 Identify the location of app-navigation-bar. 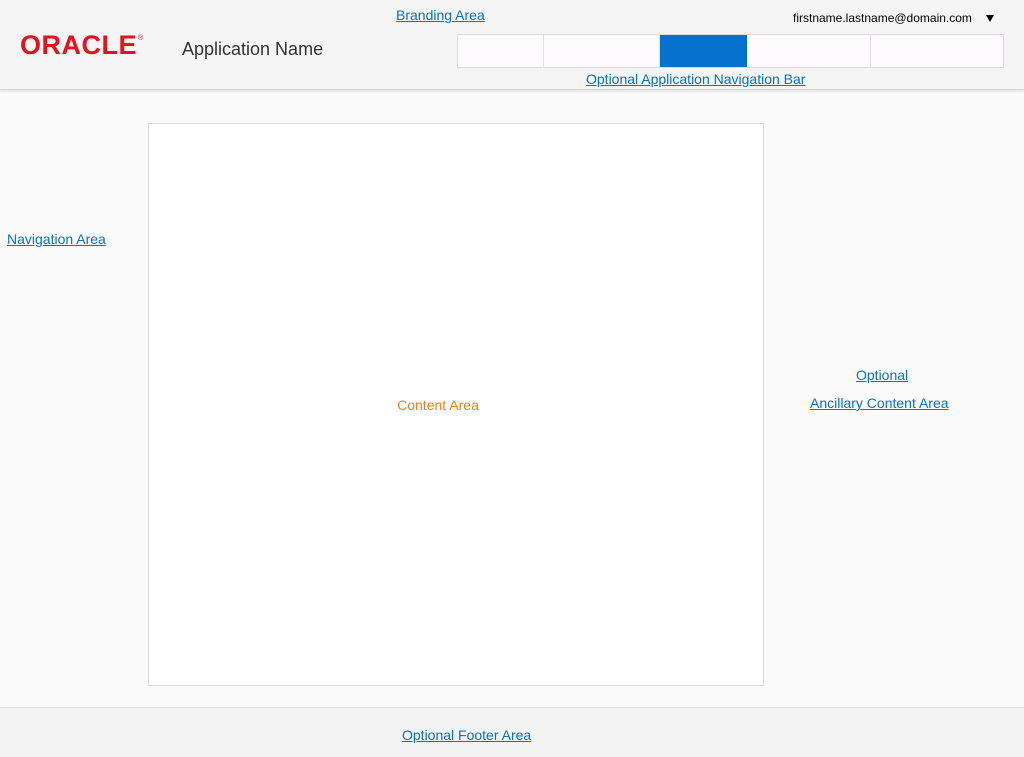
(730, 51).